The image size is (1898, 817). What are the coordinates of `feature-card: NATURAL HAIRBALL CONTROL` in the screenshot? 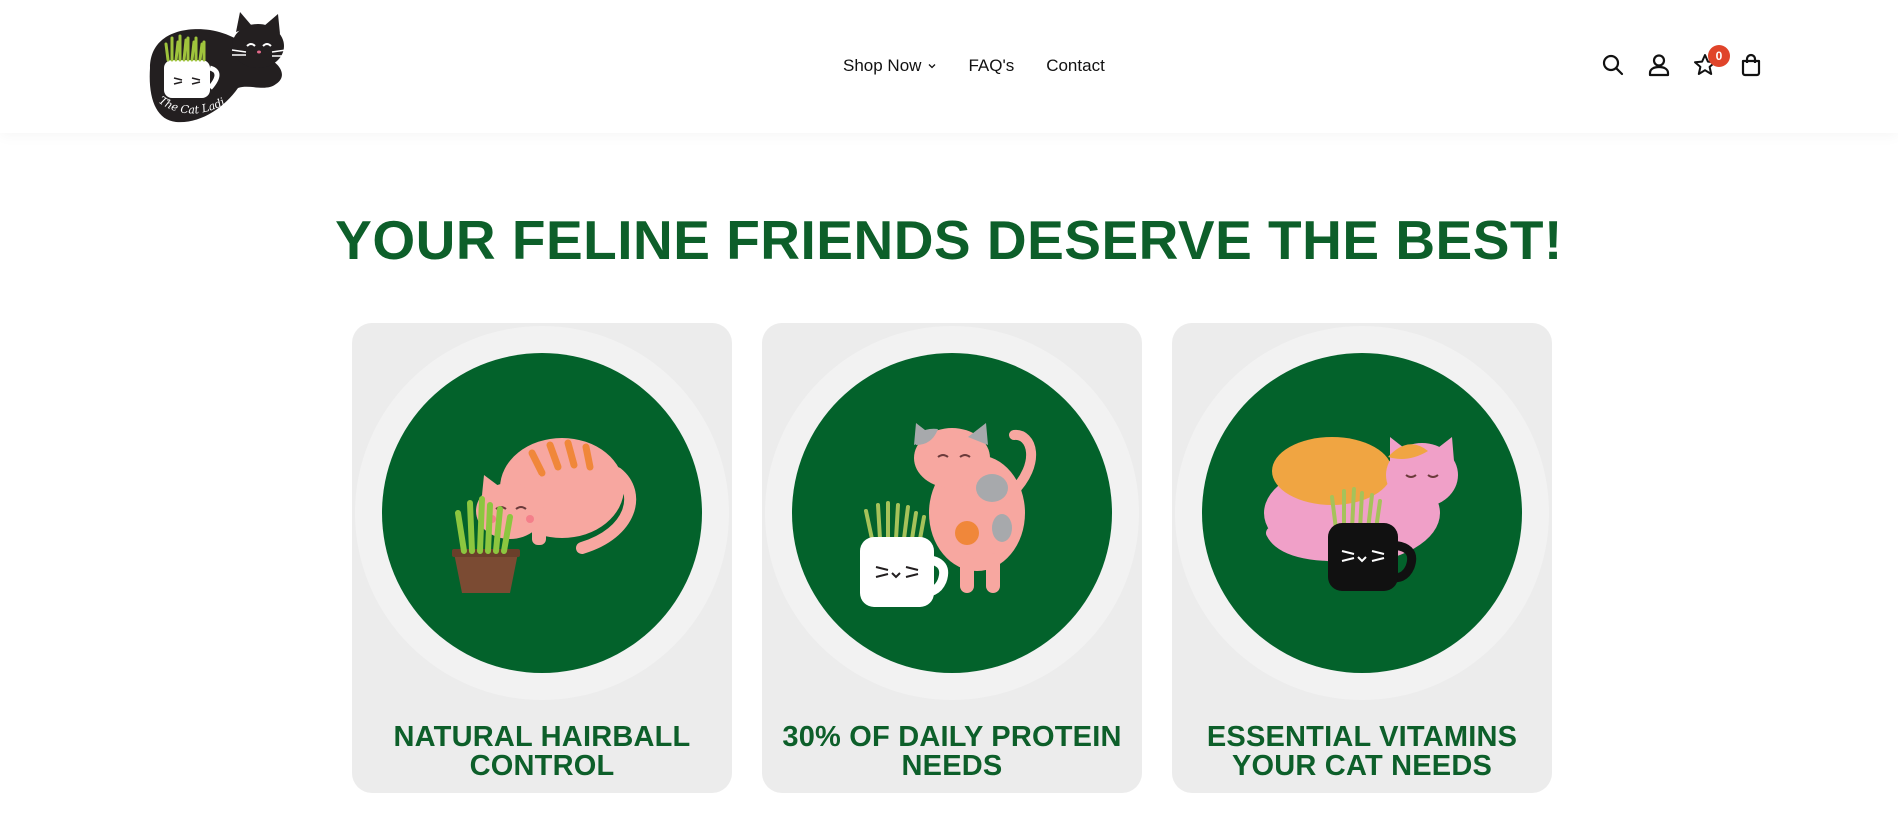 It's located at (542, 558).